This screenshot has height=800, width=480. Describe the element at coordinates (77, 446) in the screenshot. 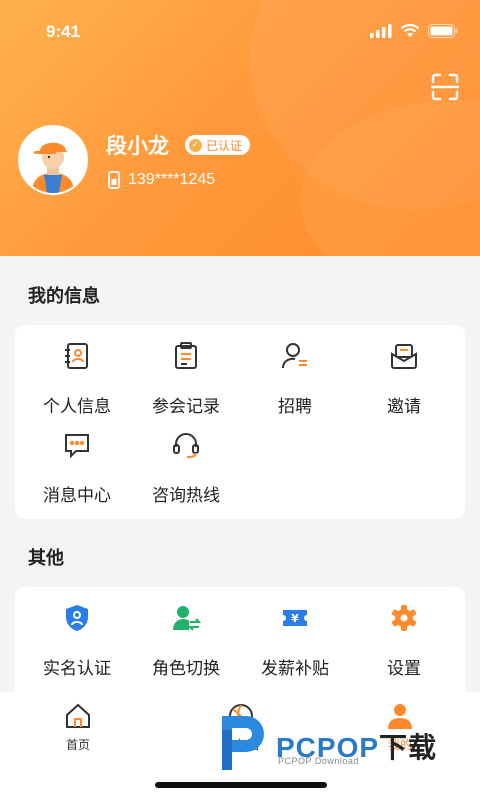

I see `chat-bubble-icon` at that location.